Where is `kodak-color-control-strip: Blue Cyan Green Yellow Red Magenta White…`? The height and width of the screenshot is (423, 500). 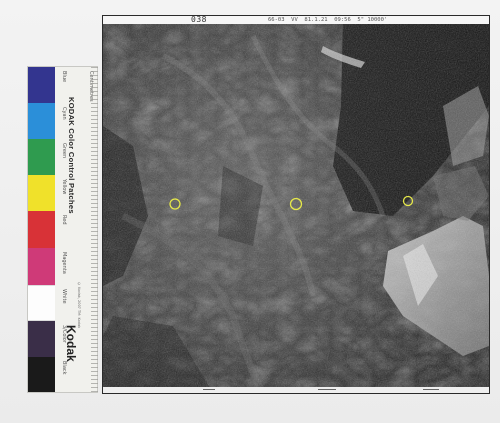 kodak-color-control-strip: Blue Cyan Green Yellow Red Magenta White… is located at coordinates (62, 229).